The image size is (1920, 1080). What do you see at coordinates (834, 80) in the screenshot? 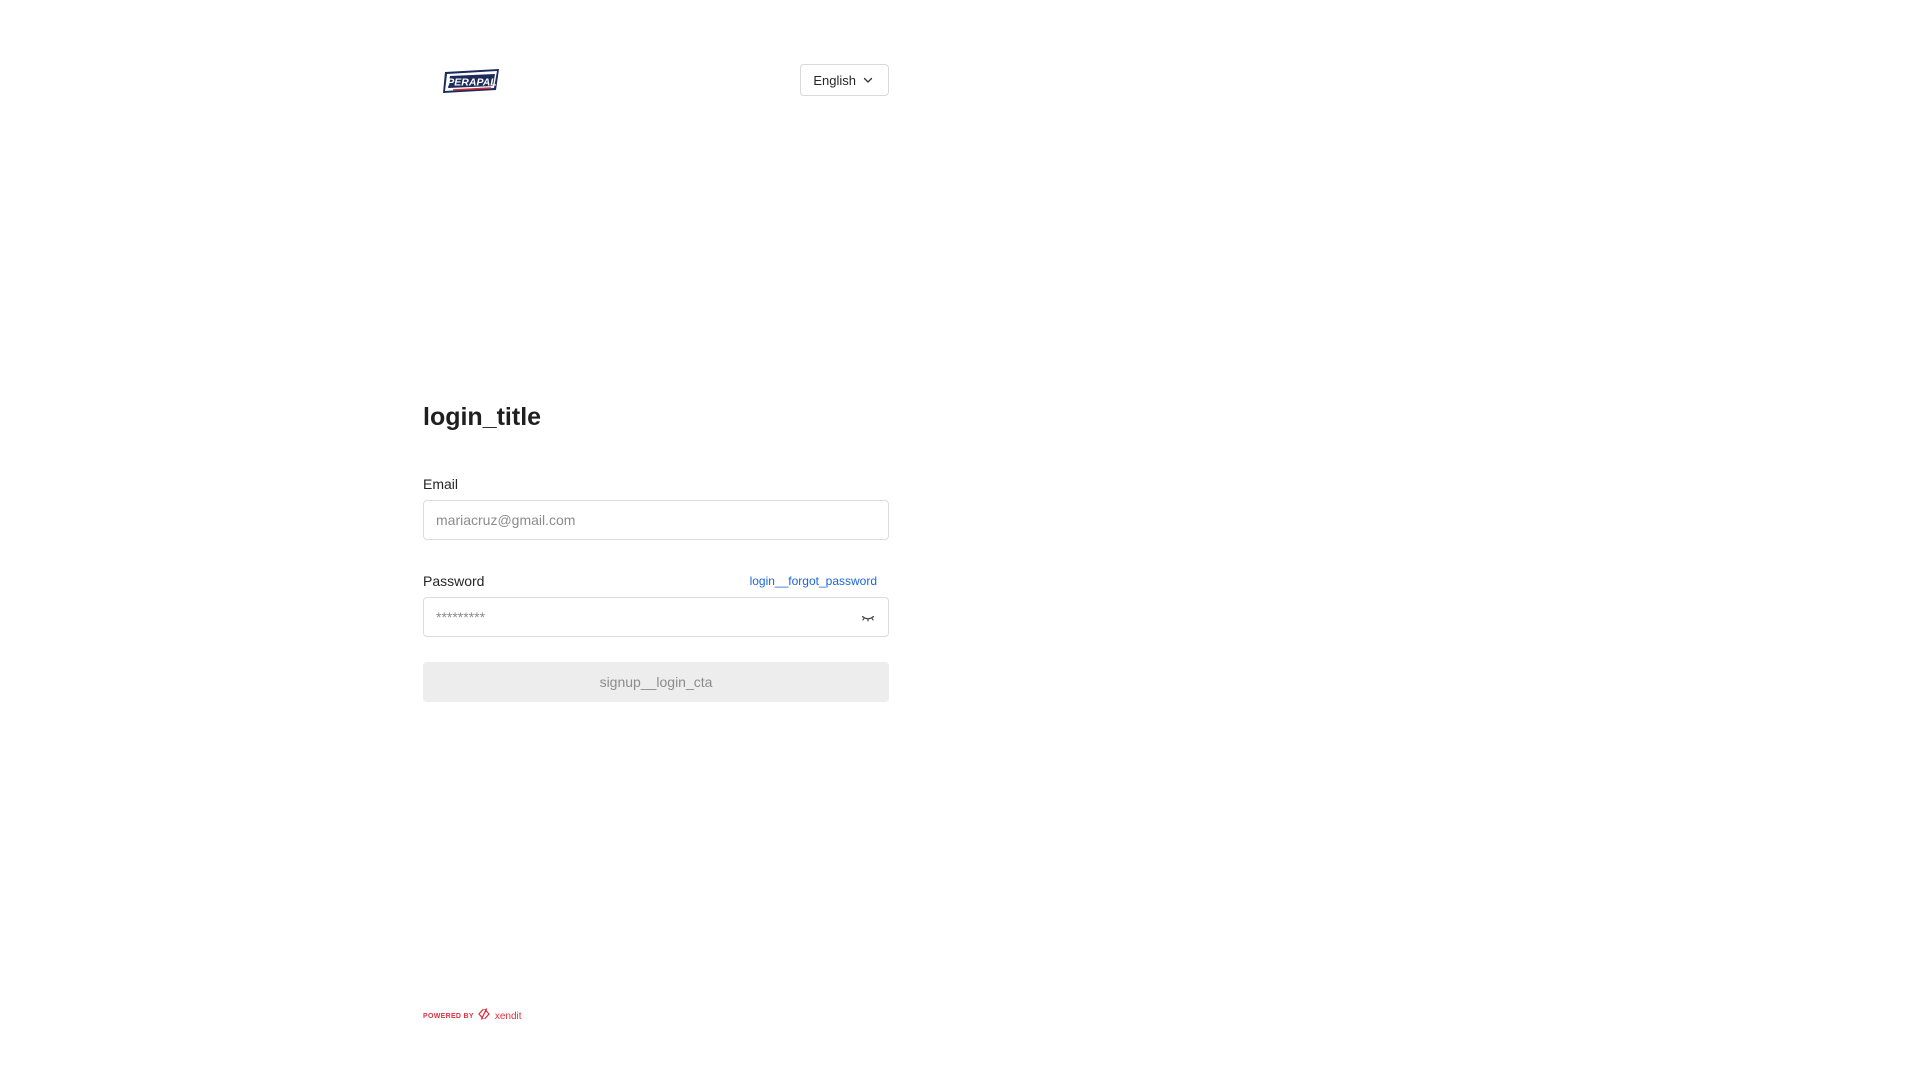
I see `language-selected: English` at bounding box center [834, 80].